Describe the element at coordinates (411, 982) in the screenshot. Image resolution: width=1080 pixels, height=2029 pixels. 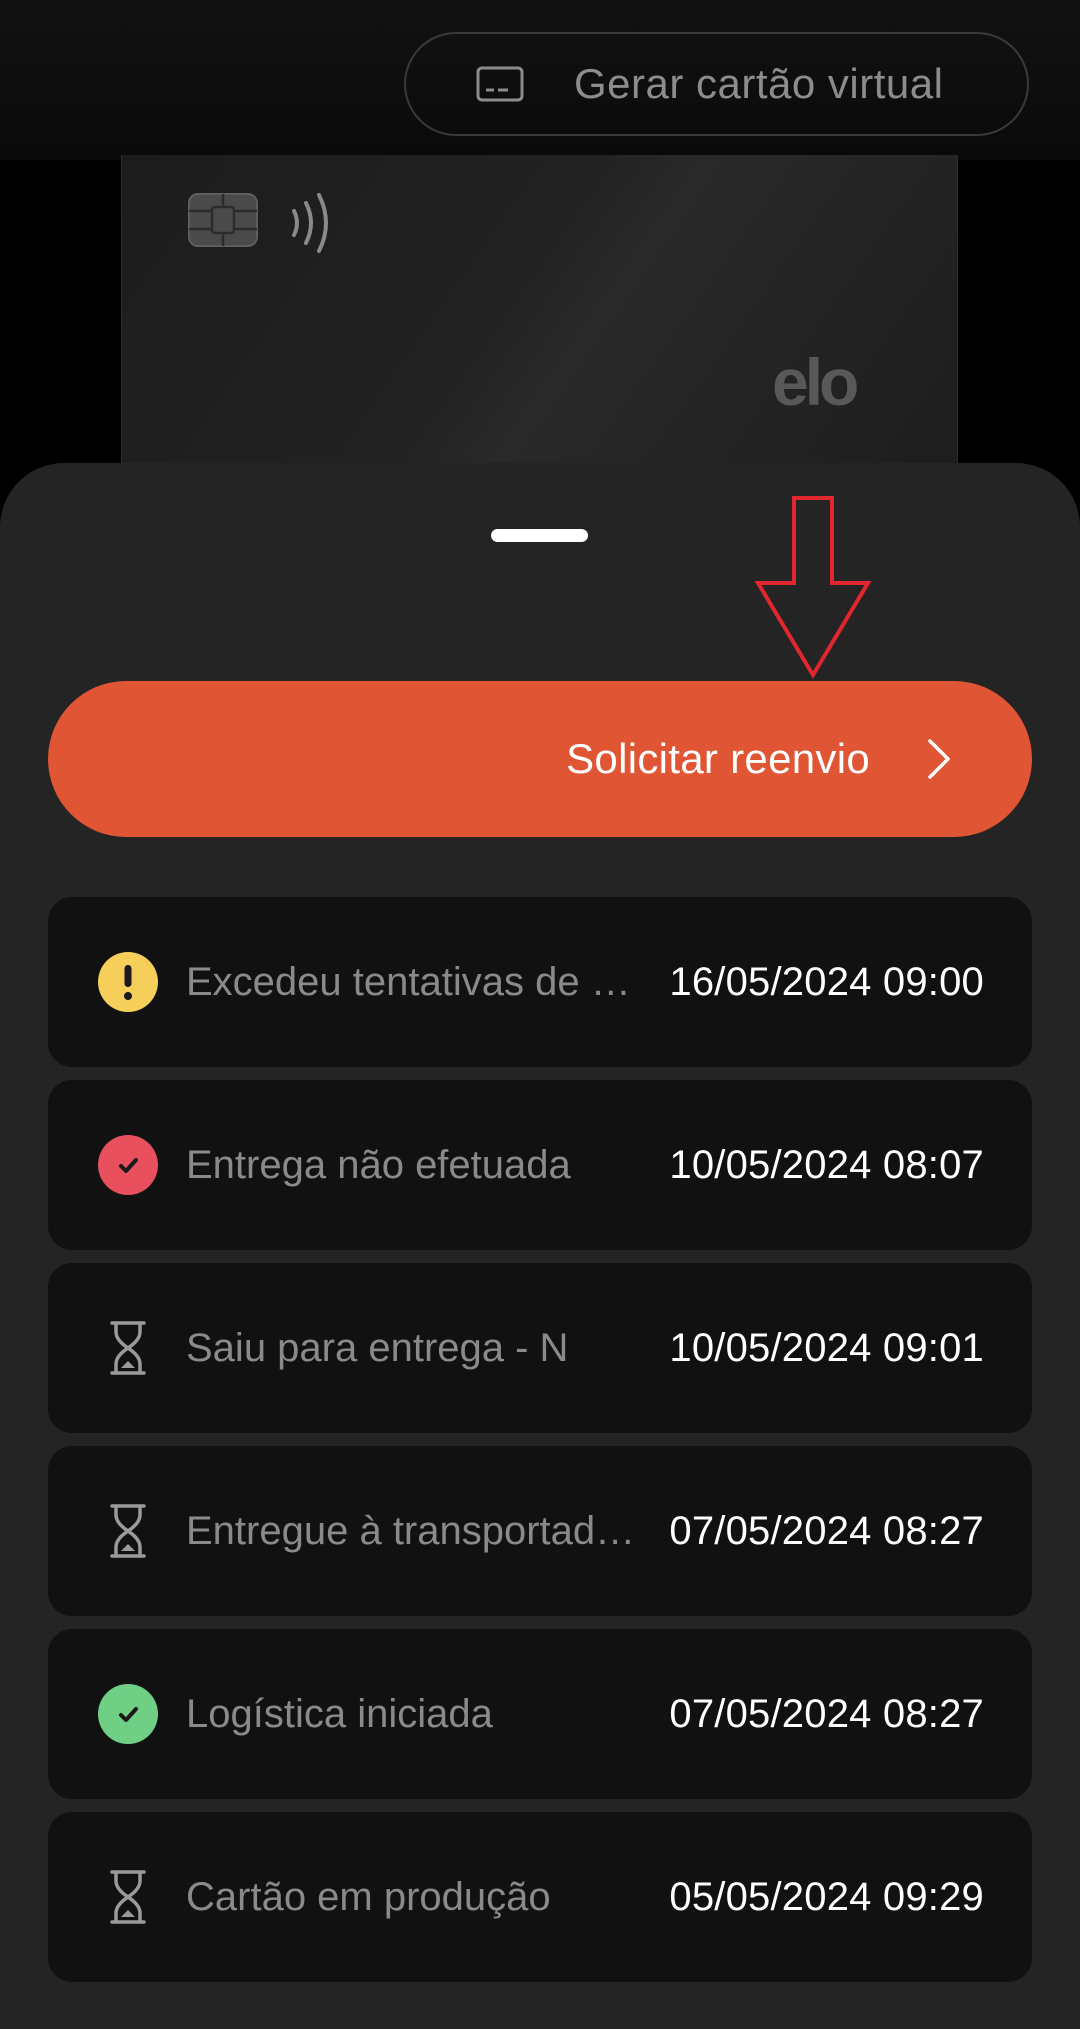
I see `status-text: Excedeu tentativas de entrega` at that location.